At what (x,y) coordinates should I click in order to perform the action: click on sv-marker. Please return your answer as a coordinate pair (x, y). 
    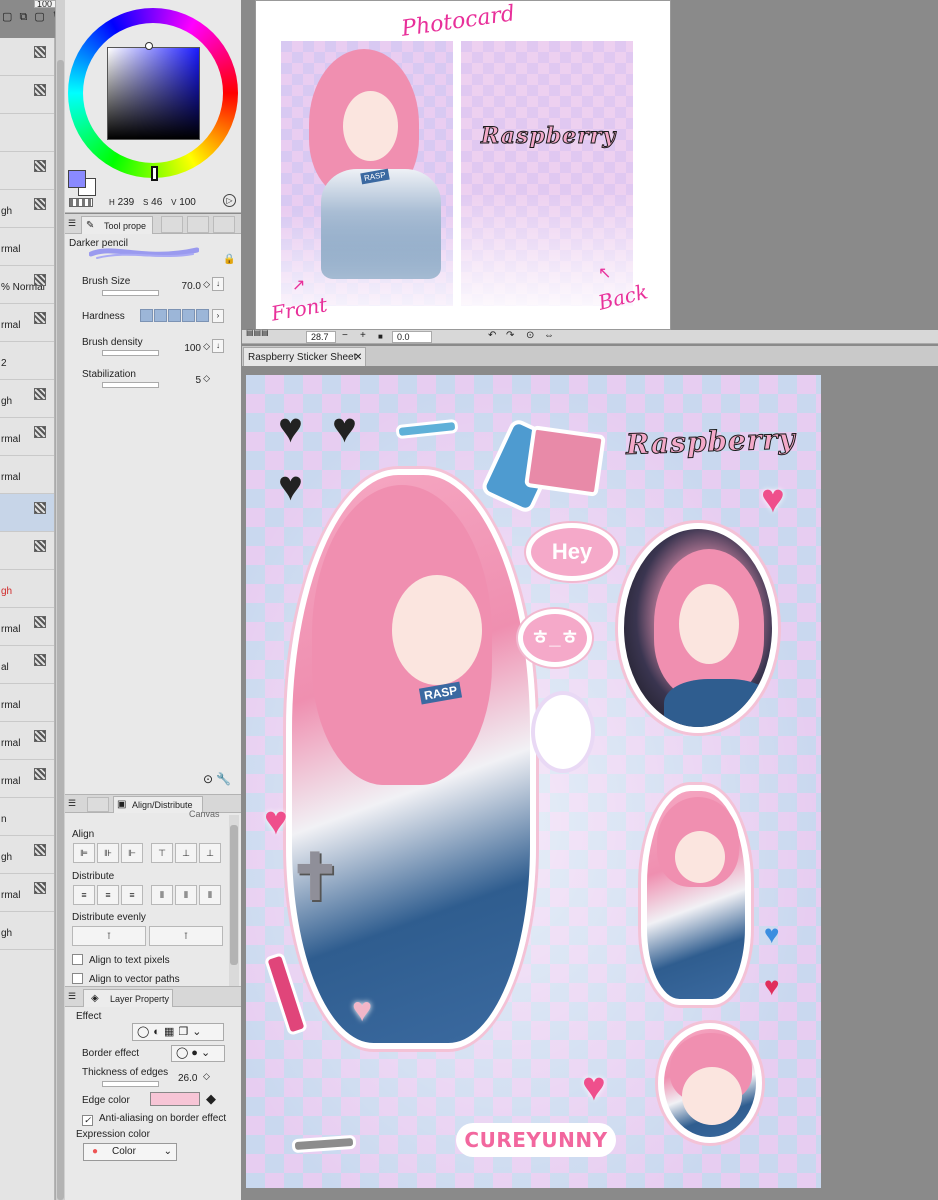
    Looking at the image, I should click on (149, 46).